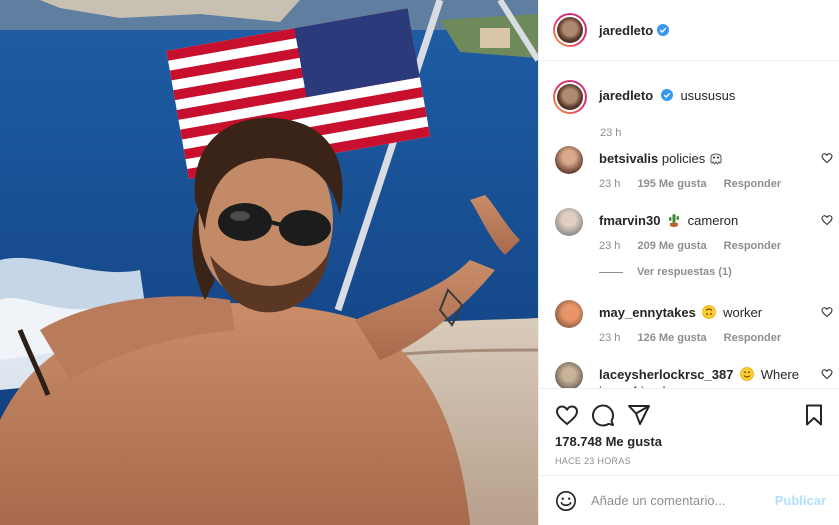  I want to click on comment-meta: 23 h 195 Me gusta Responder, so click(690, 184).